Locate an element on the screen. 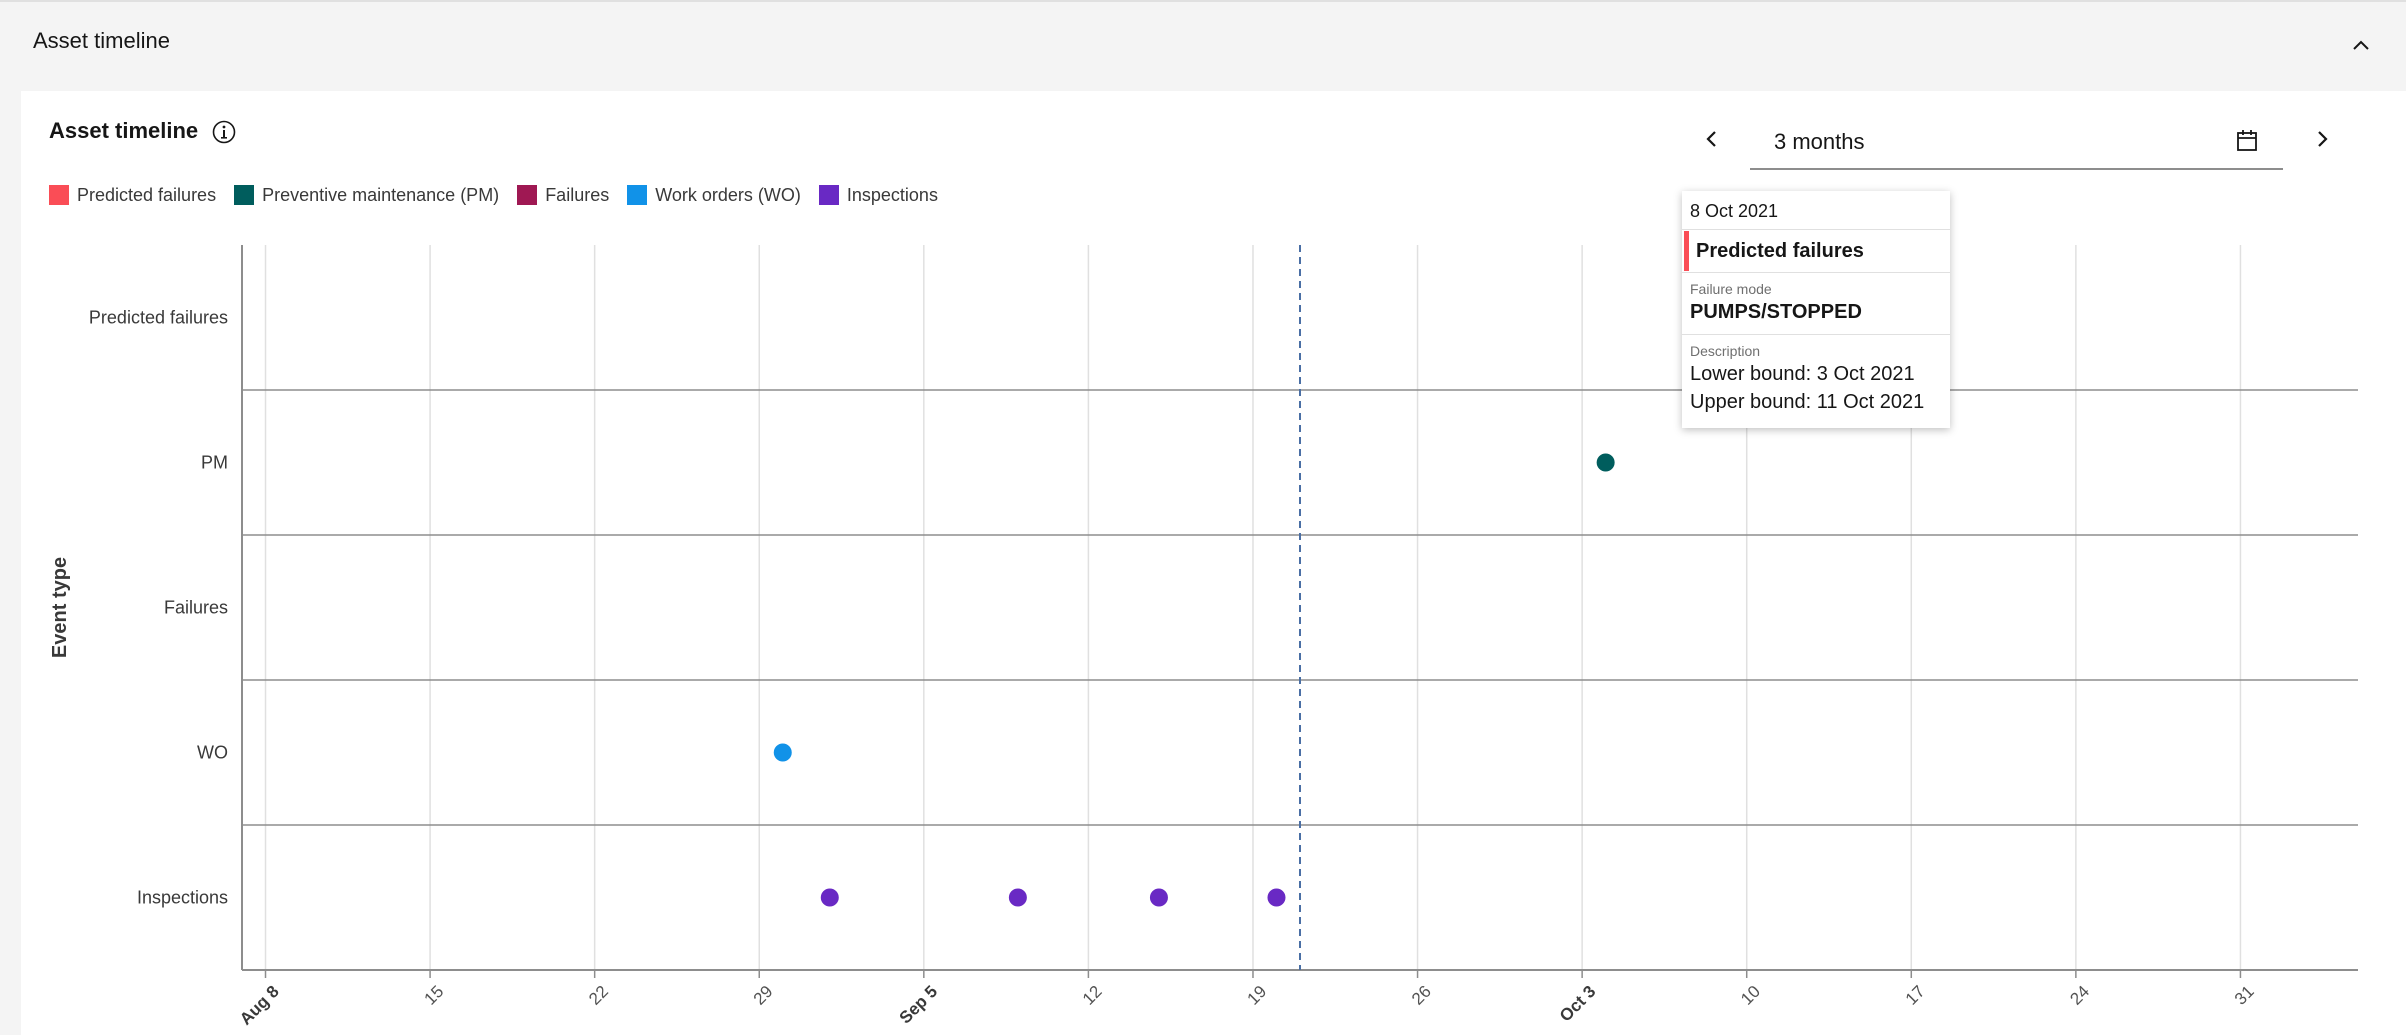  x-tick-label: 29 is located at coordinates (763, 995).